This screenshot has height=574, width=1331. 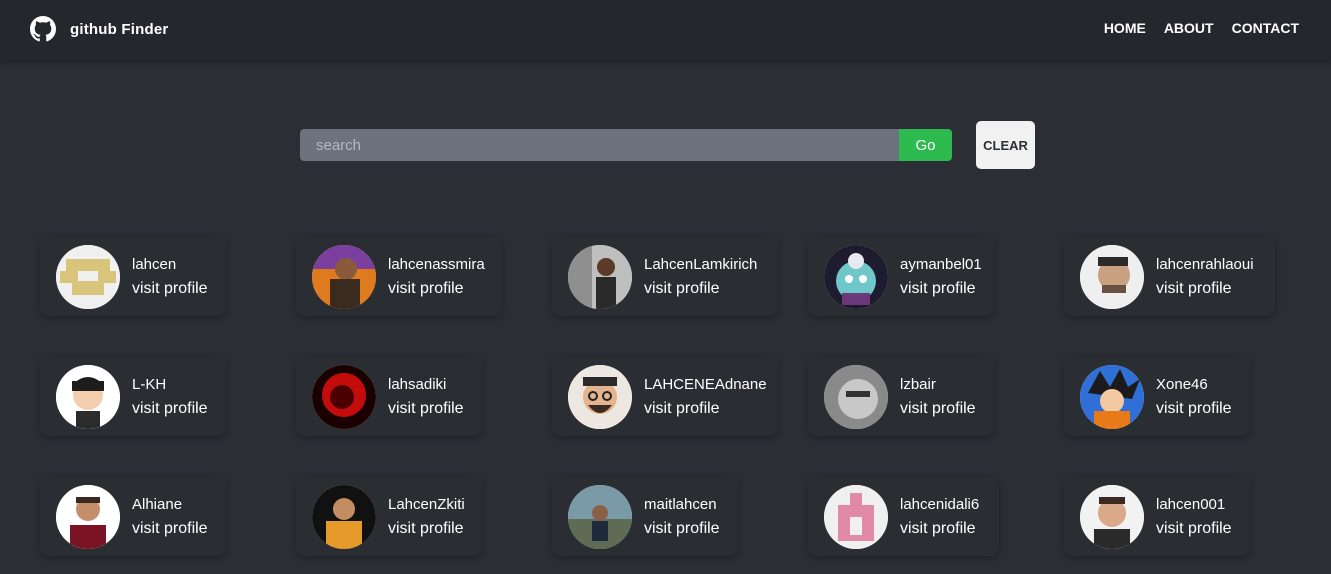 I want to click on user-card: lahcenassmira visit profile, so click(x=399, y=276).